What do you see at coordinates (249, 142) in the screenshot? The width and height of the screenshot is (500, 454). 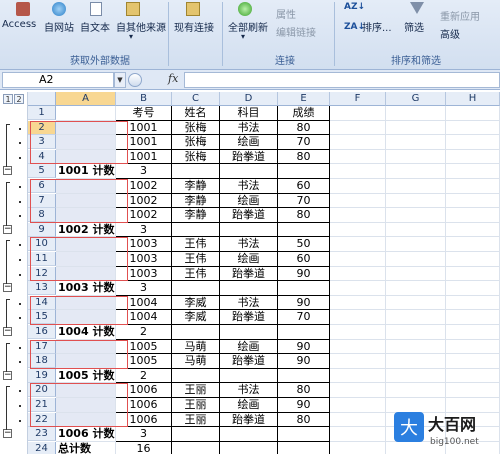 I see `cell-d3: 绘画` at bounding box center [249, 142].